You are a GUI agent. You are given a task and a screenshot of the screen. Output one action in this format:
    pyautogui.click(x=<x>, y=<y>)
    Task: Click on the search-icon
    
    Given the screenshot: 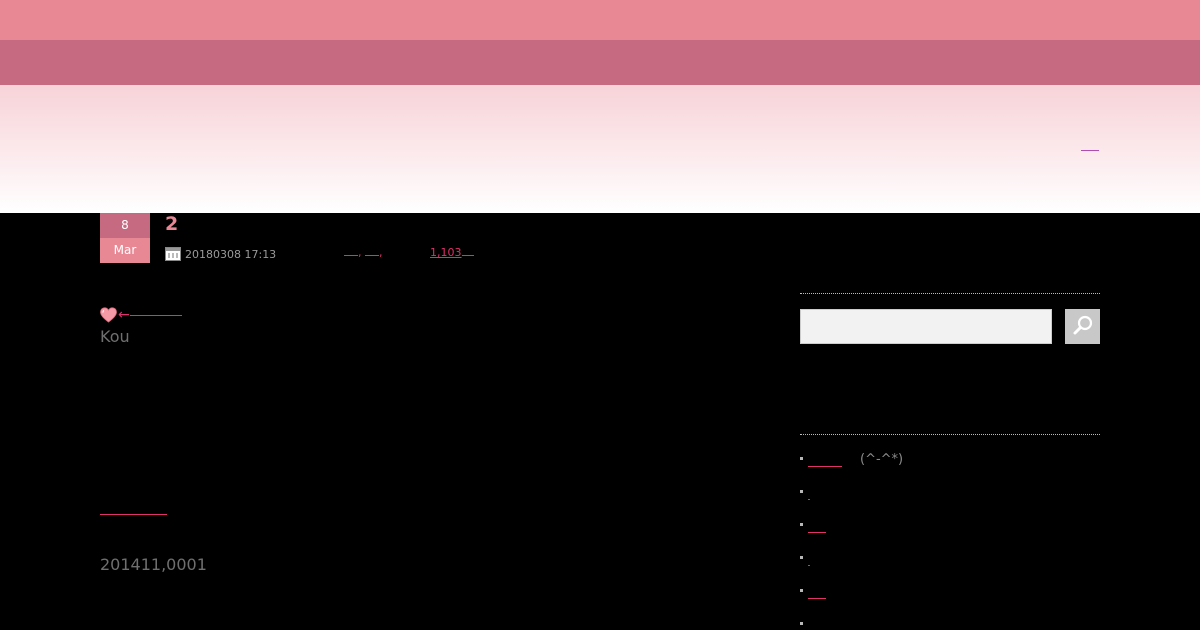 What is the action you would take?
    pyautogui.click(x=1083, y=327)
    